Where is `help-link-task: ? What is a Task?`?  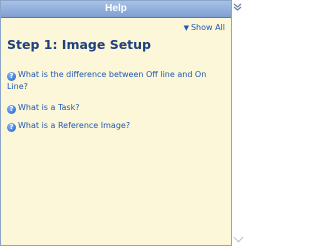 help-link-task: ? What is a Task? is located at coordinates (43, 108).